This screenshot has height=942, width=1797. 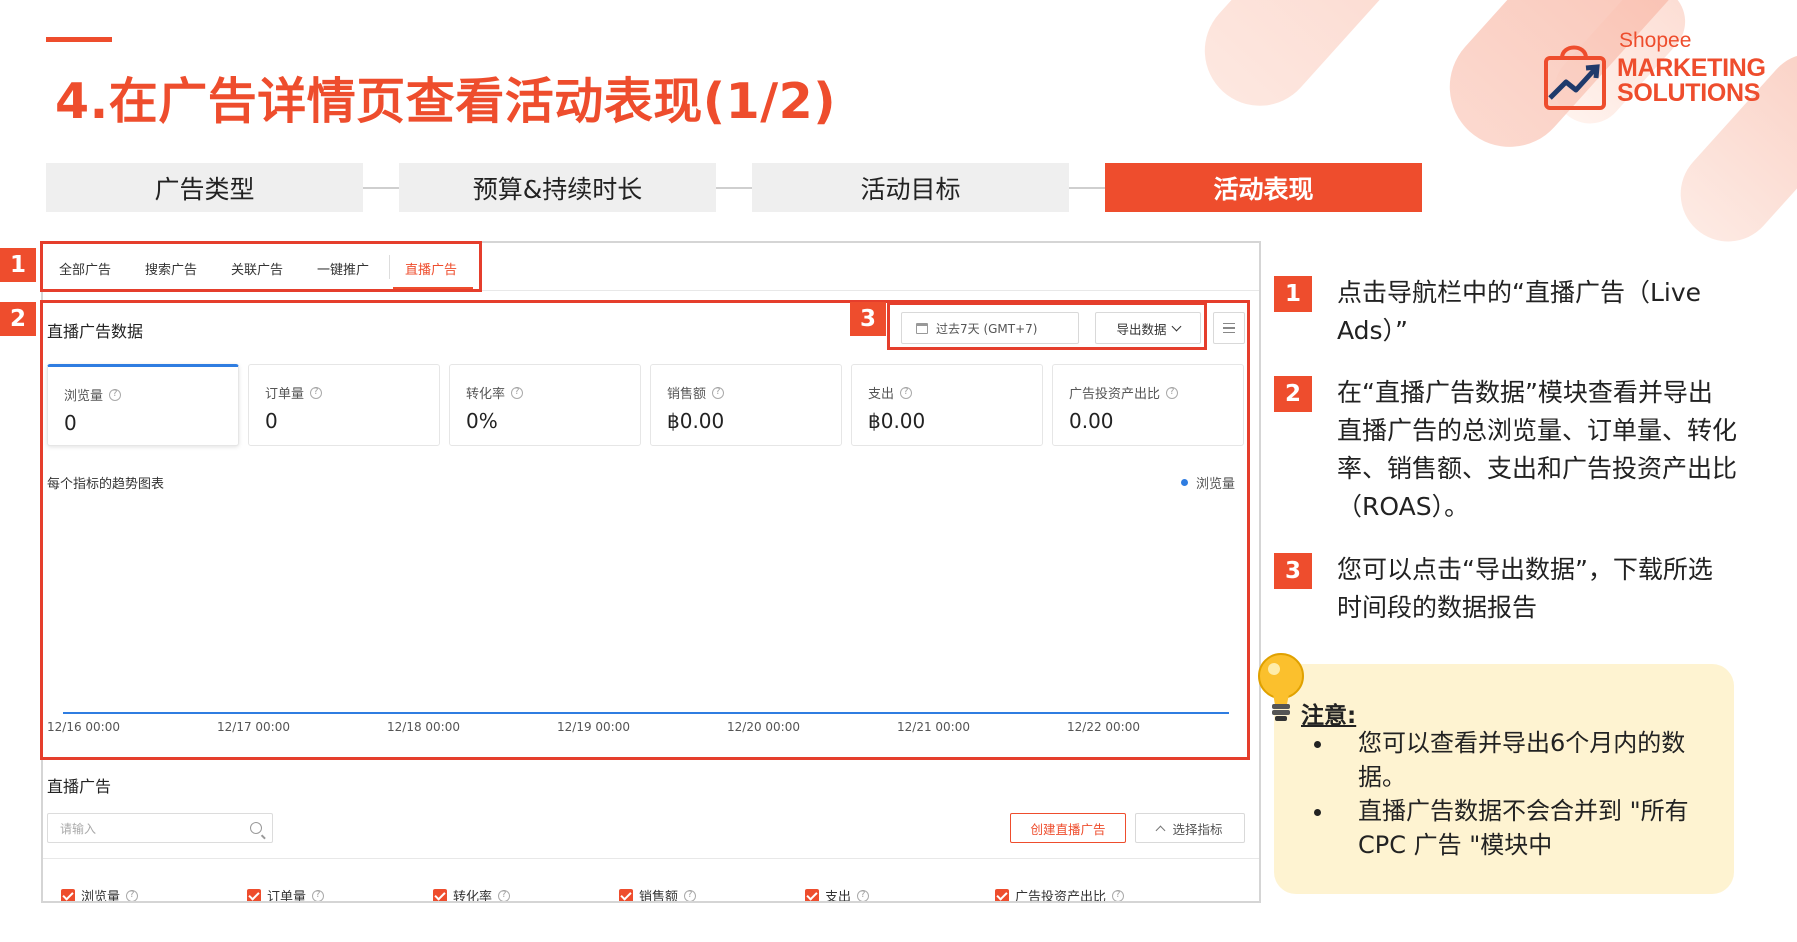 I want to click on brand-name: Shopee, so click(x=1655, y=40).